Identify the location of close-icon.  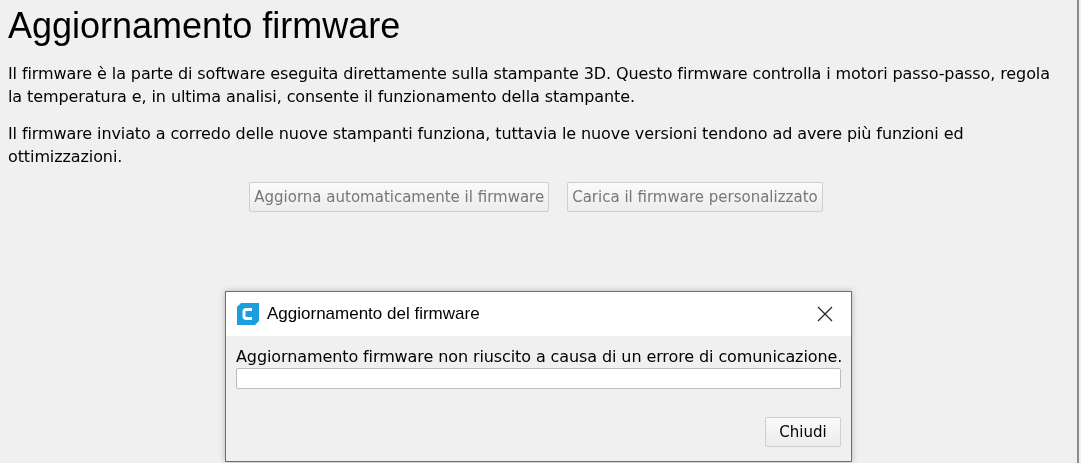
(825, 314).